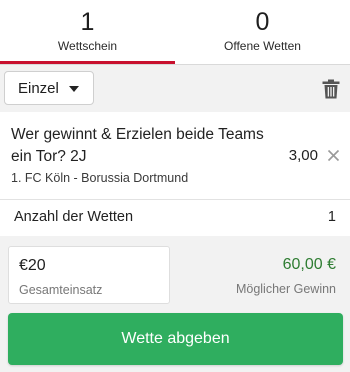 The width and height of the screenshot is (350, 372). What do you see at coordinates (89, 275) in the screenshot?
I see `stake-input: €20 Gesamteinsatz` at bounding box center [89, 275].